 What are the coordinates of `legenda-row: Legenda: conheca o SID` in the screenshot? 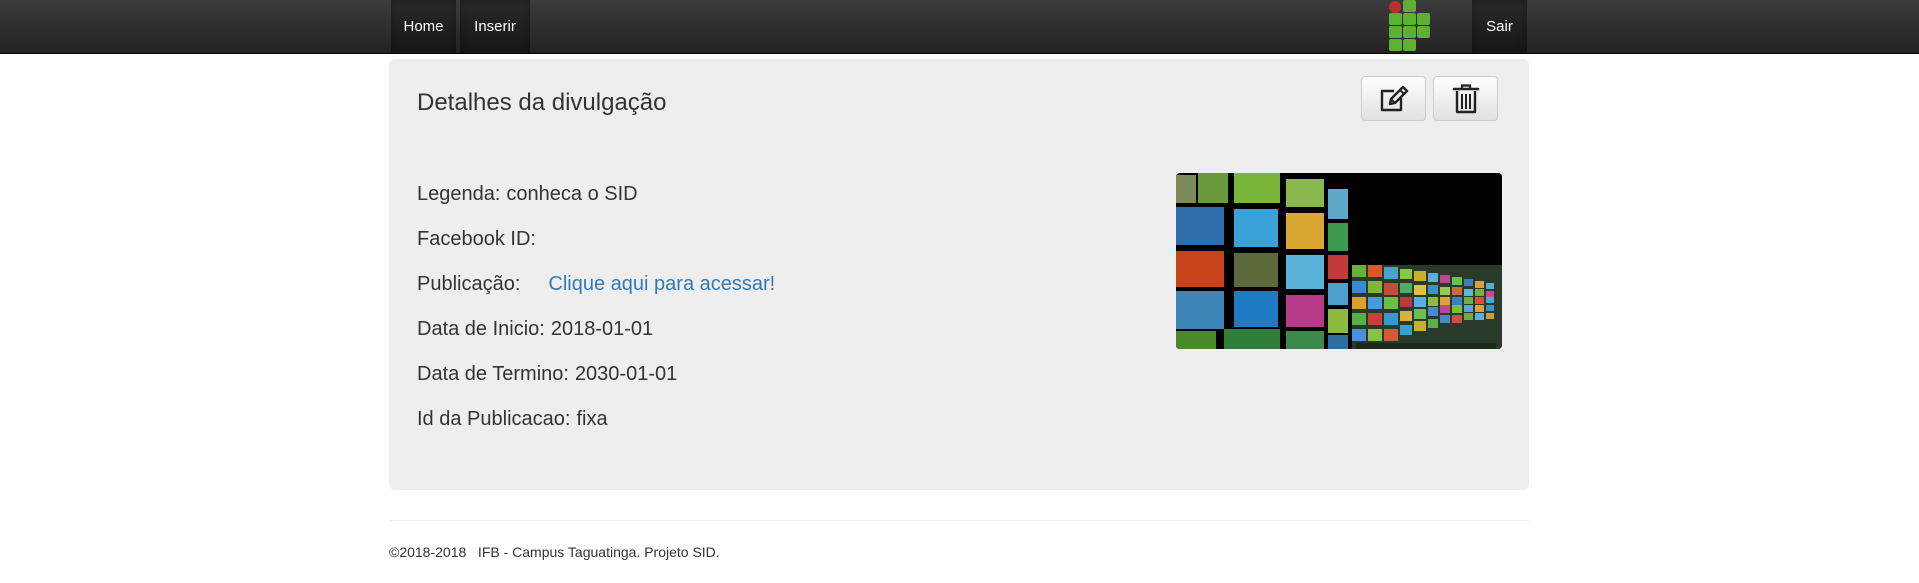 It's located at (527, 194).